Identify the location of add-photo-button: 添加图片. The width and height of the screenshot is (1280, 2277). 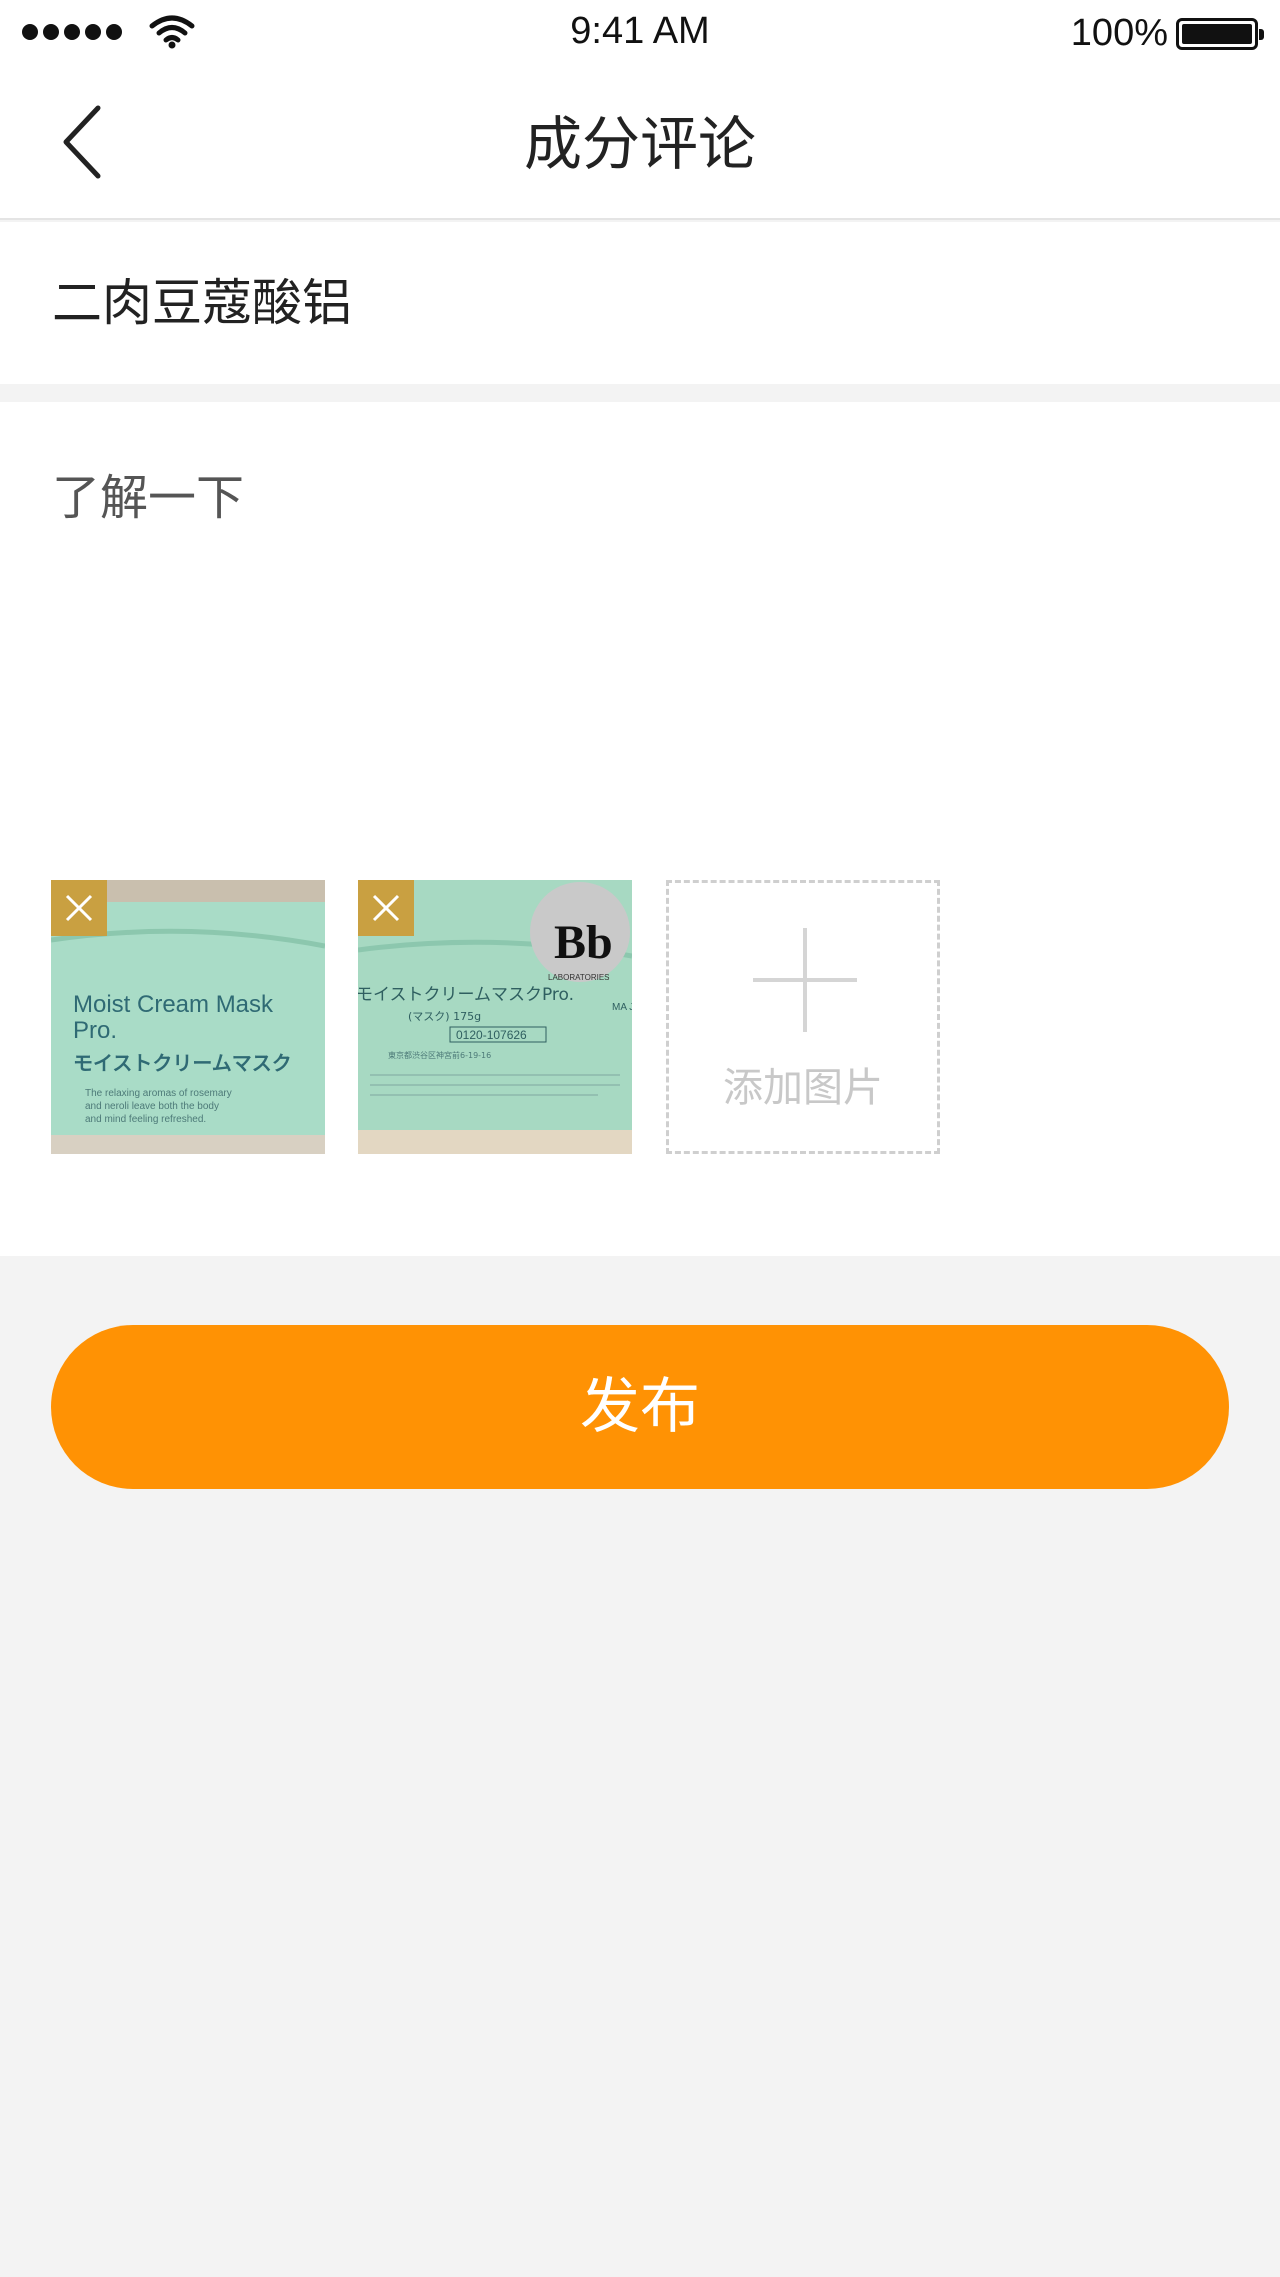
(803, 1017).